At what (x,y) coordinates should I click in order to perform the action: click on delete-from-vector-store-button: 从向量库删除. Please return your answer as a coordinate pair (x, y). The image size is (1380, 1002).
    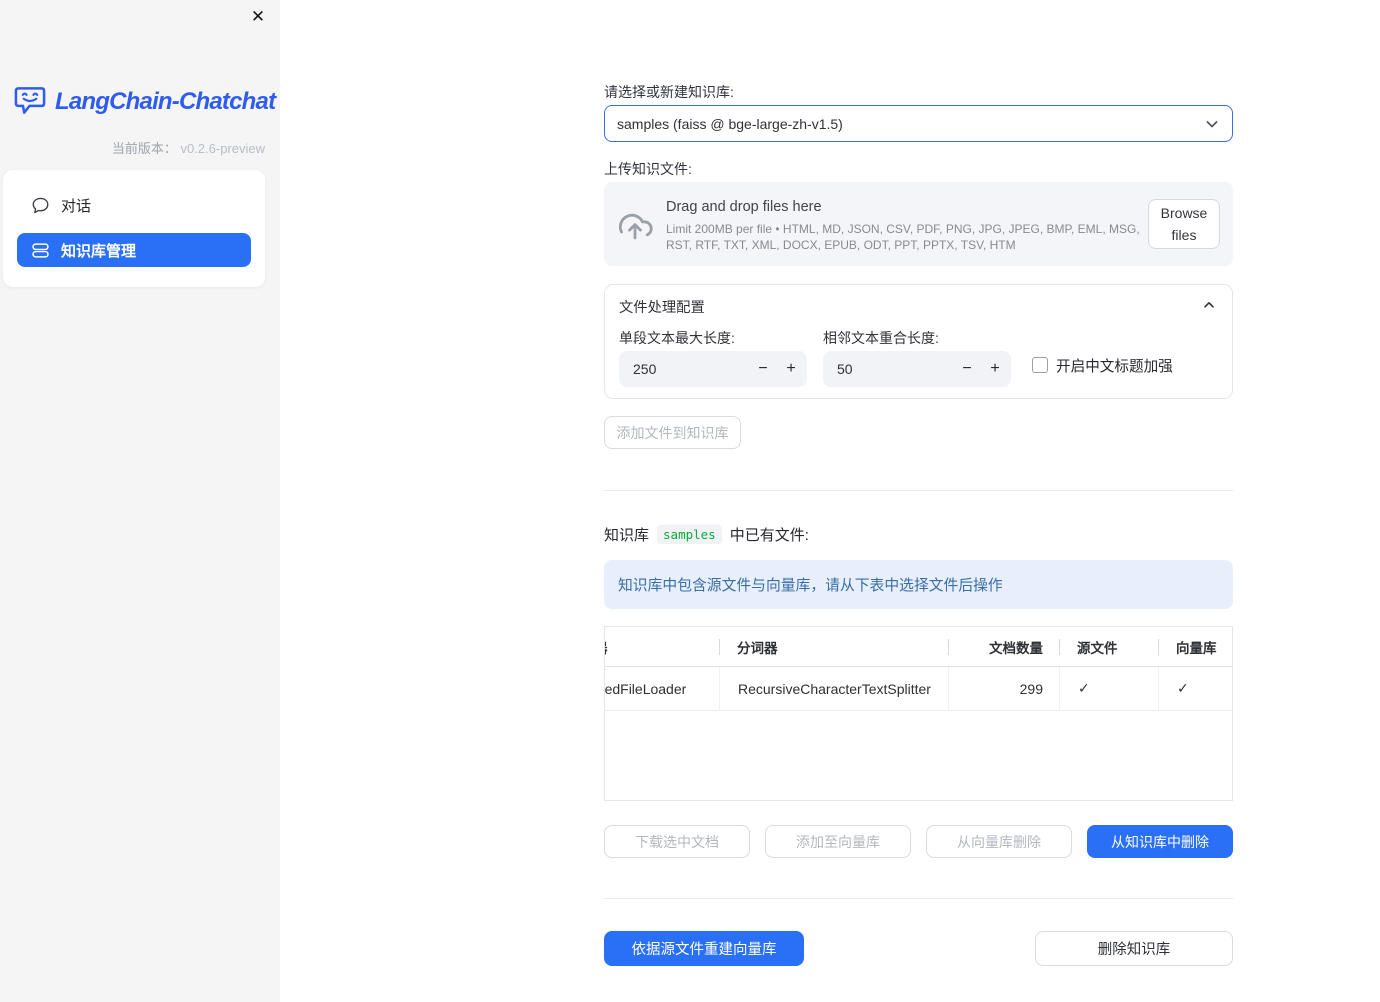
    Looking at the image, I should click on (999, 841).